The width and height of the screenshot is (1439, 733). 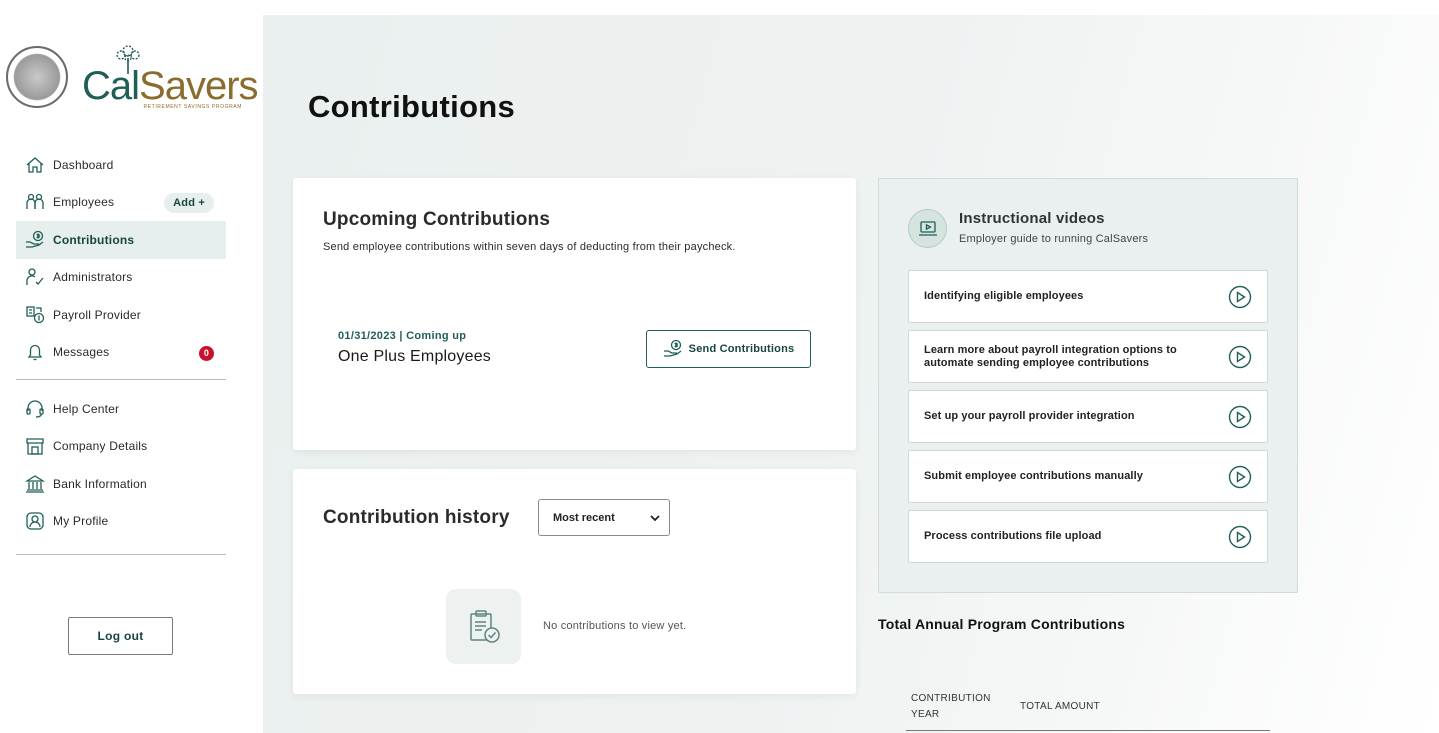 I want to click on contribution-date-status: 01/31/2023 | Coming up, so click(x=402, y=336).